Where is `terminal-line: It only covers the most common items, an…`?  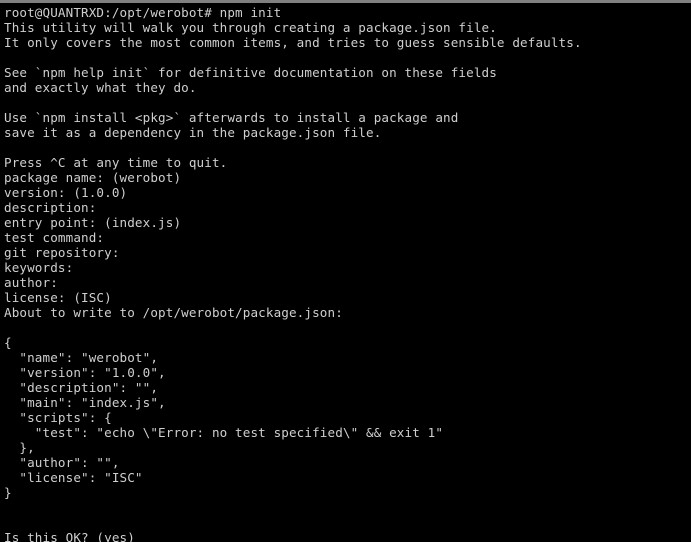
terminal-line: It only covers the most common items, an… is located at coordinates (293, 42).